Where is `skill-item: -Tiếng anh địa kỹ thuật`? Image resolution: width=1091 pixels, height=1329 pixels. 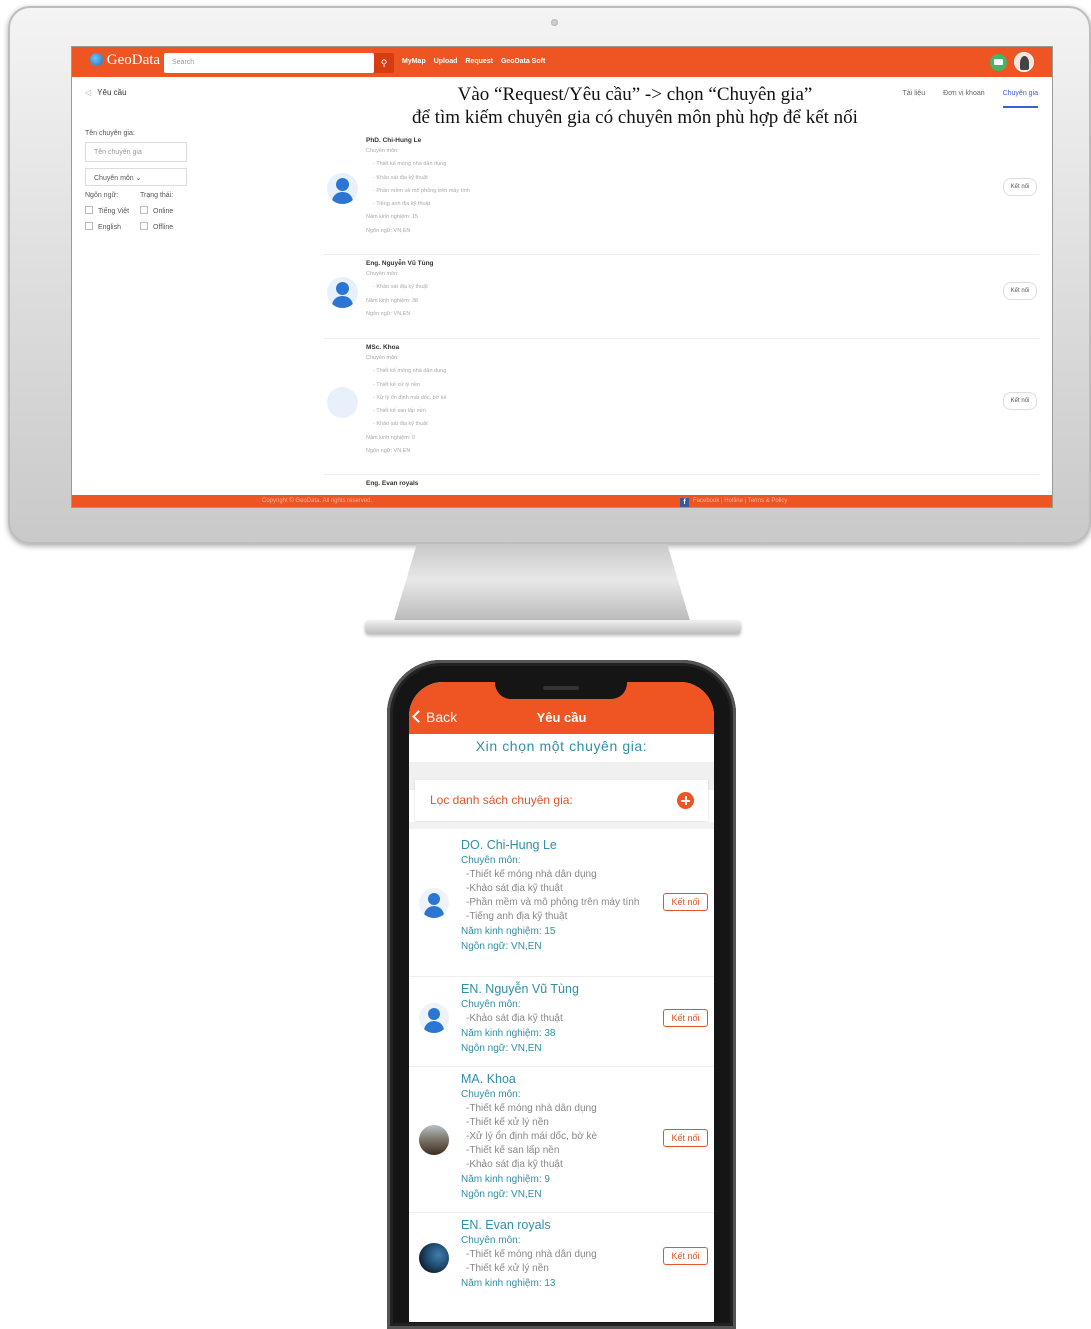
skill-item: -Tiếng anh địa kỹ thuật is located at coordinates (517, 916).